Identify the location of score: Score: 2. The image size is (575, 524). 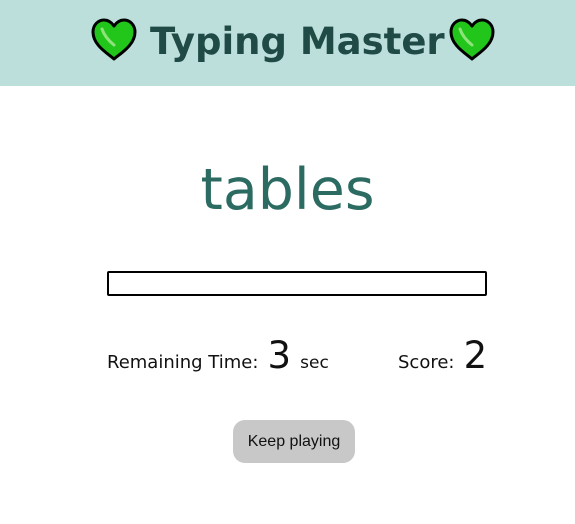
(444, 357).